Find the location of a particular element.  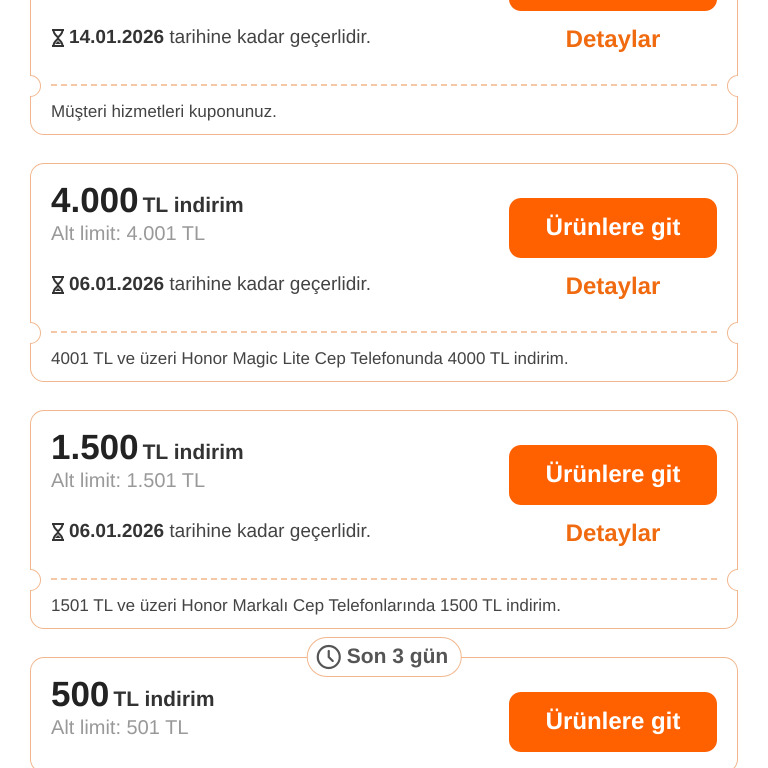

badge-text: Son 3 gün is located at coordinates (397, 657).